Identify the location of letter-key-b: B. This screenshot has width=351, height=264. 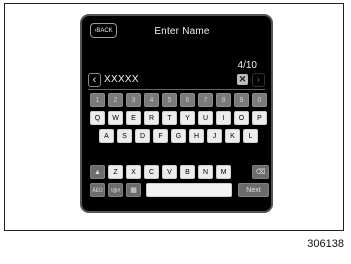
(187, 172).